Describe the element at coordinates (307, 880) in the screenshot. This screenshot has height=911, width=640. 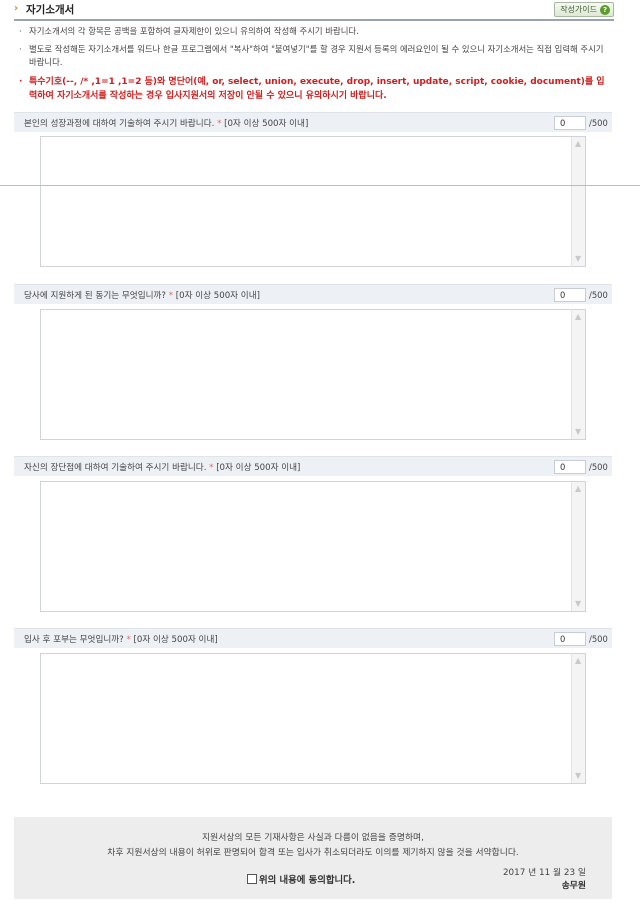
I see `agree-label: 위의 내용에 동의합니다.` at that location.